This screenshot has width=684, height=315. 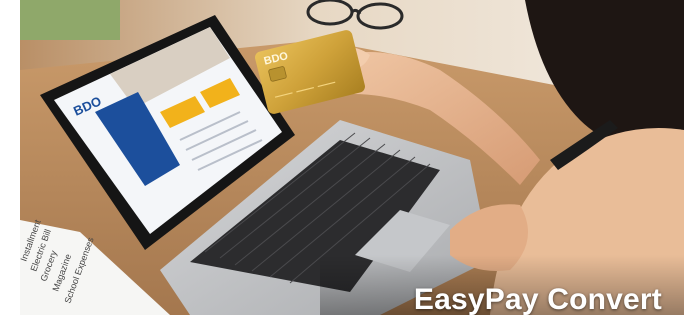 I want to click on page-margin, so click(x=10, y=157).